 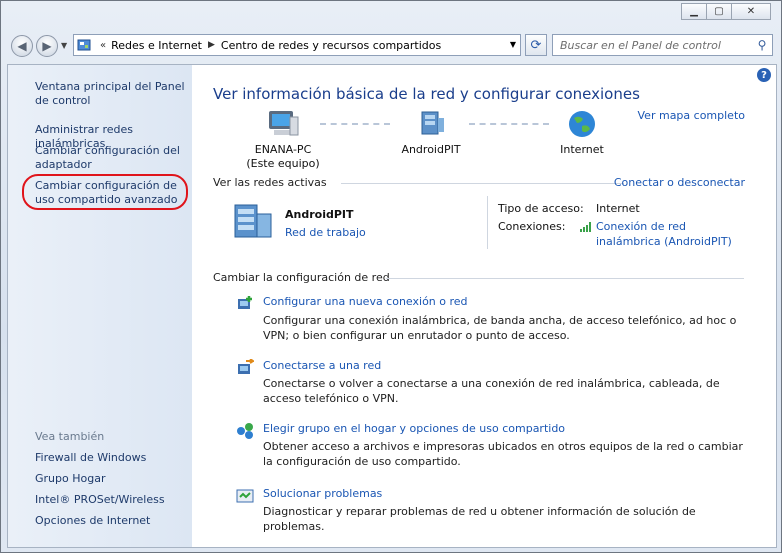 I want to click on see-also-firewall: Firewall de Windows, so click(x=111, y=458).